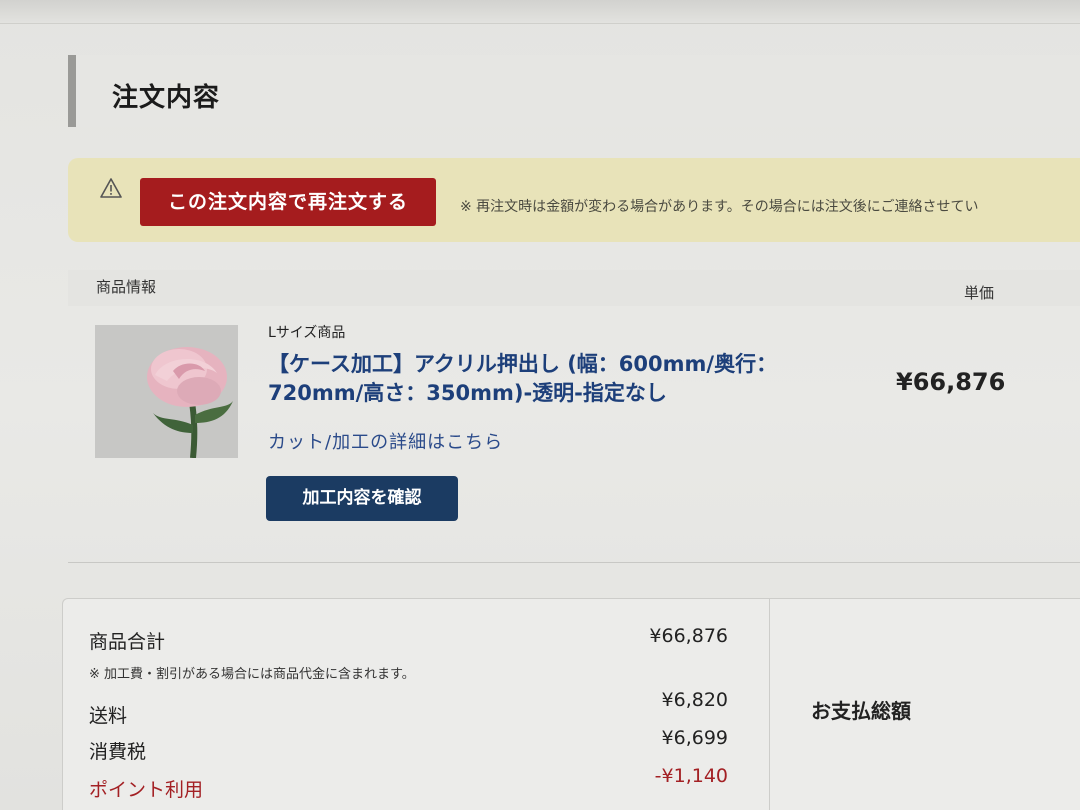  I want to click on subtotal-value: ¥66,876, so click(688, 636).